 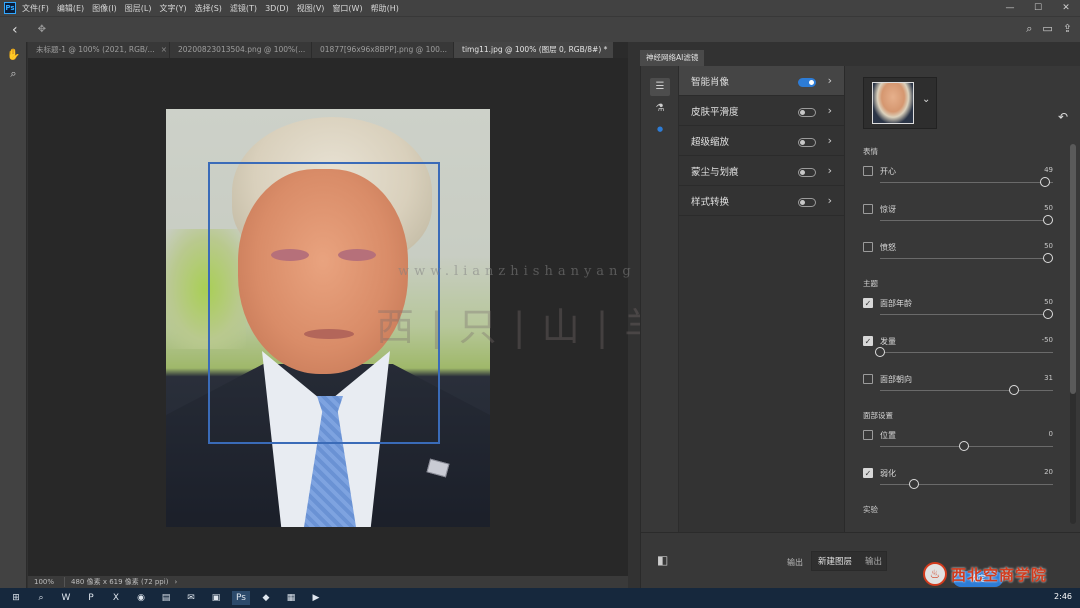 What do you see at coordinates (662, 560) in the screenshot?
I see `preview-toggle-icon: ◧` at bounding box center [662, 560].